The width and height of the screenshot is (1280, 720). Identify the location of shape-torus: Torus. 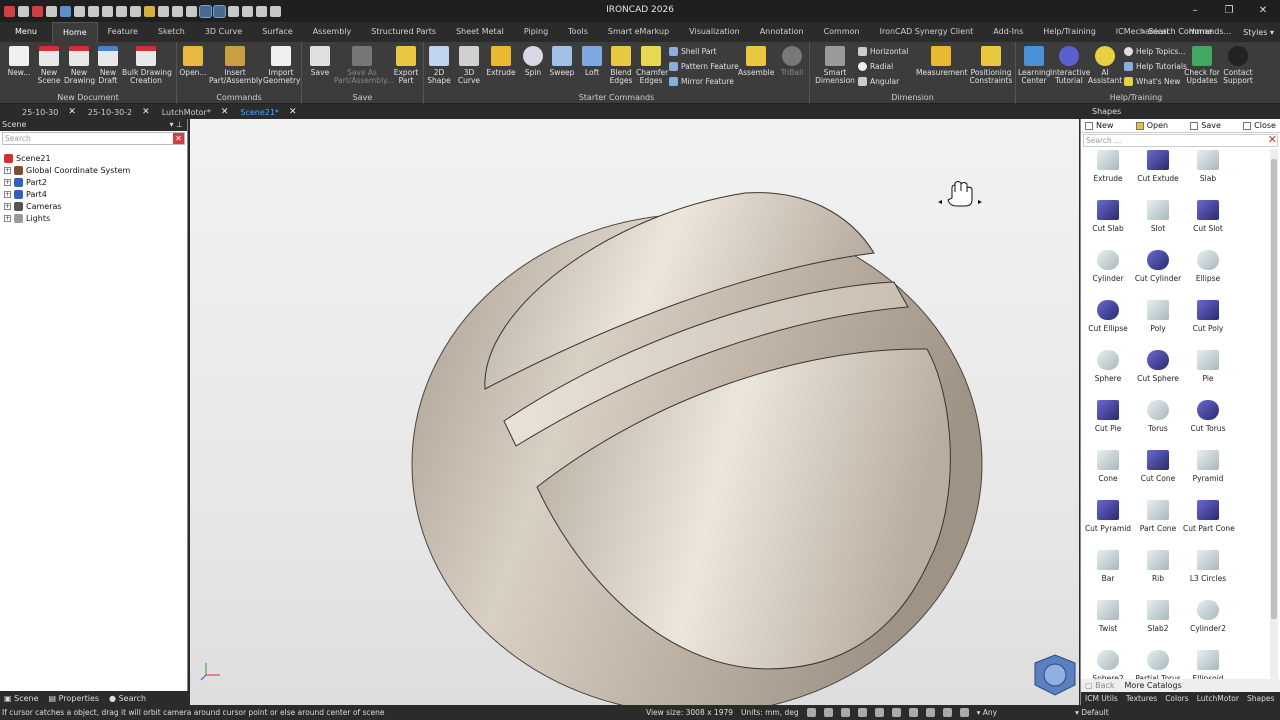
(1158, 416).